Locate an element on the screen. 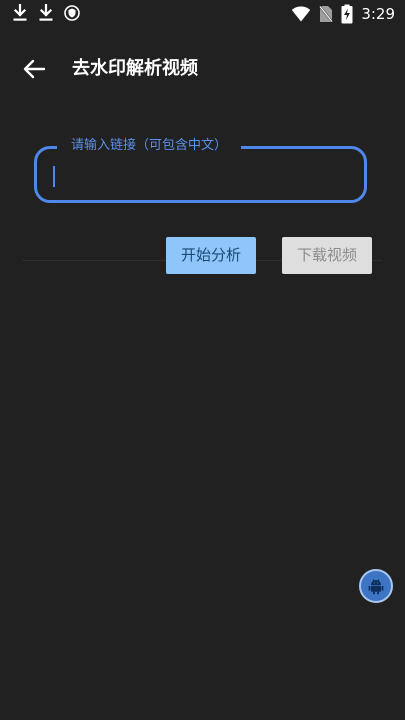 Image resolution: width=405 pixels, height=720 pixels. download-video-button: 下载视频 is located at coordinates (327, 255).